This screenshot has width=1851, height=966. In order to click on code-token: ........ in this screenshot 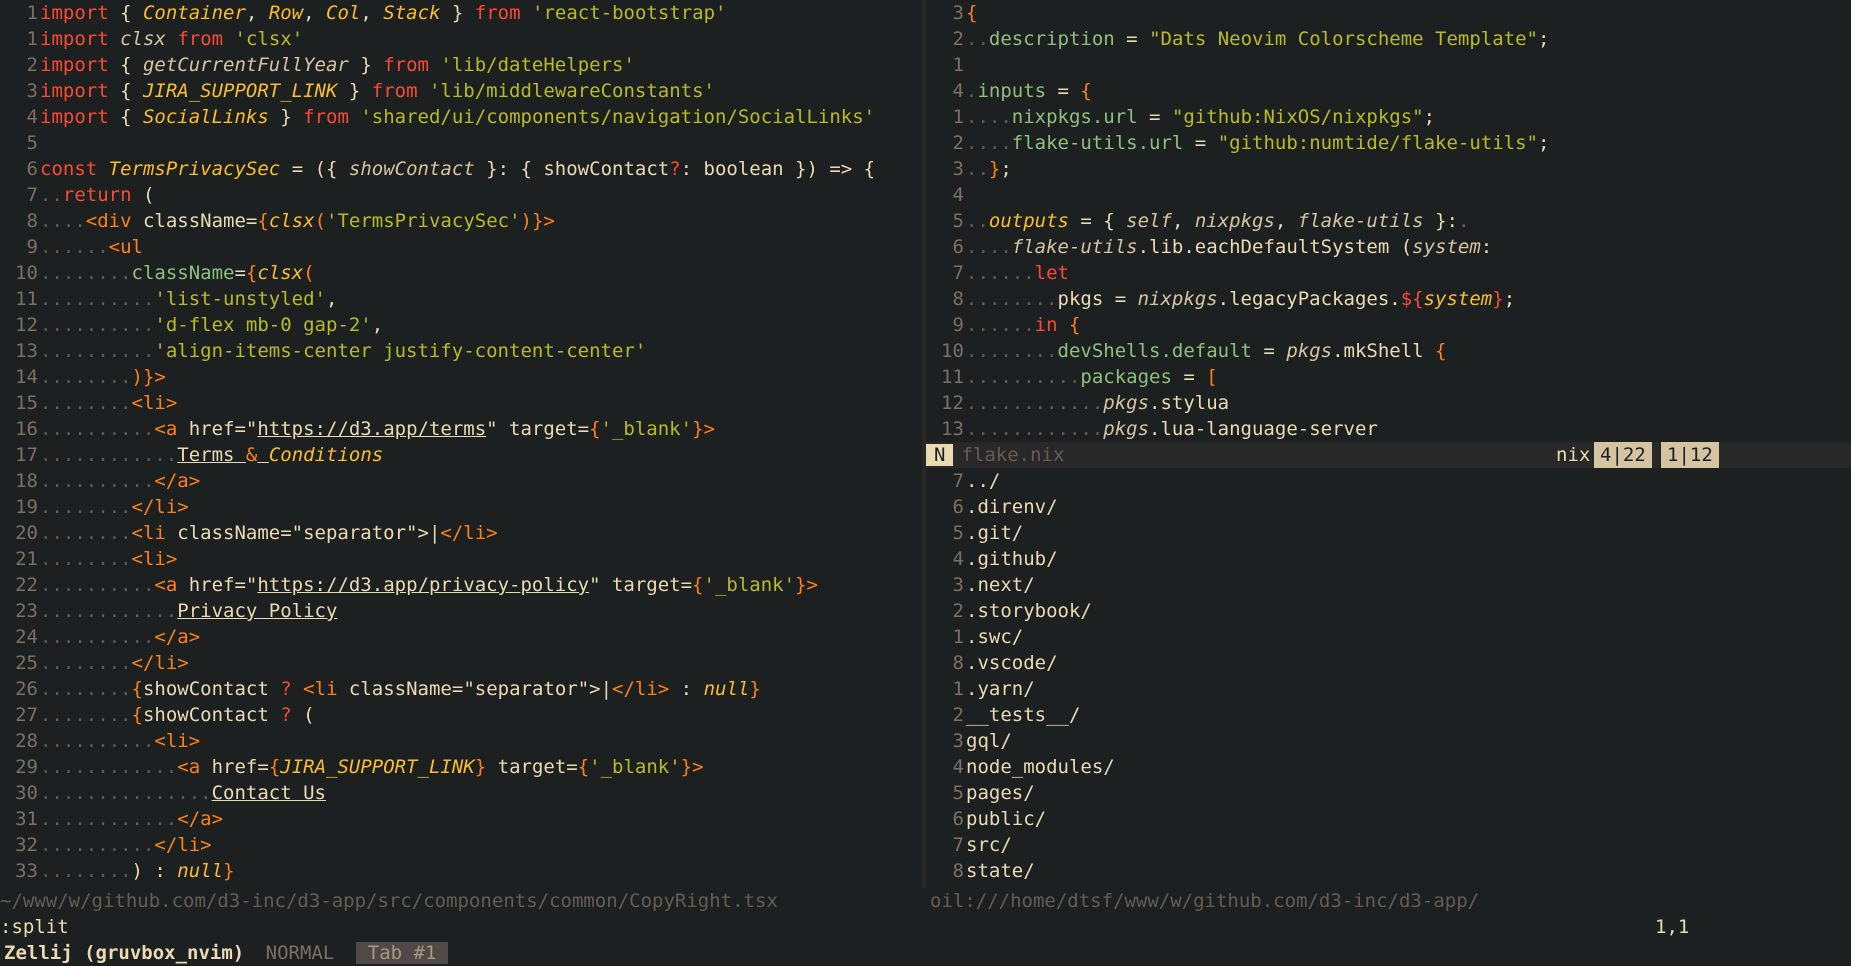, I will do `click(86, 715)`.